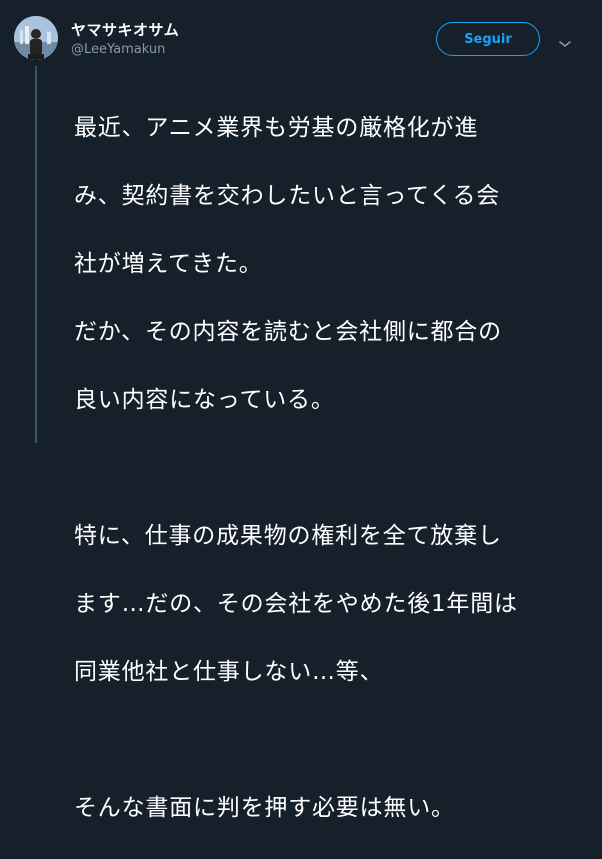 This screenshot has height=859, width=602. I want to click on follow-button: Seguir, so click(488, 39).